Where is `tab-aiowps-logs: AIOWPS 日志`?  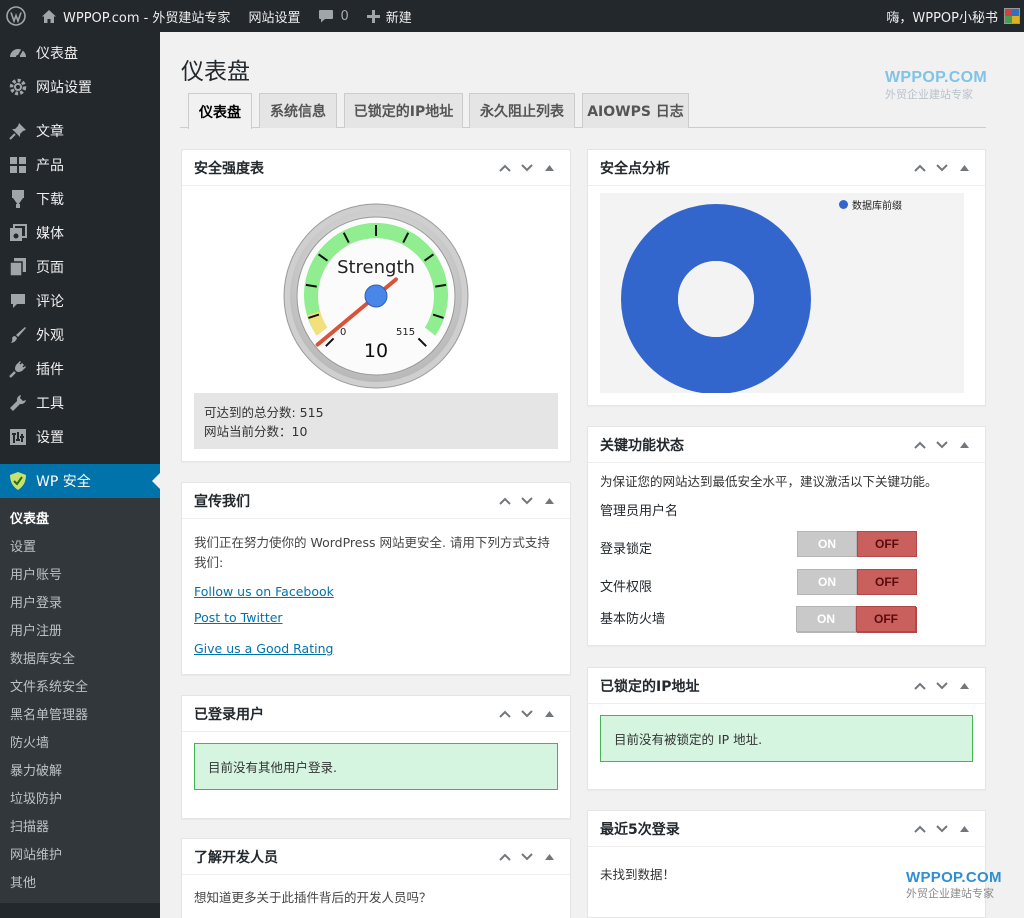
tab-aiowps-logs: AIOWPS 日志 is located at coordinates (635, 110).